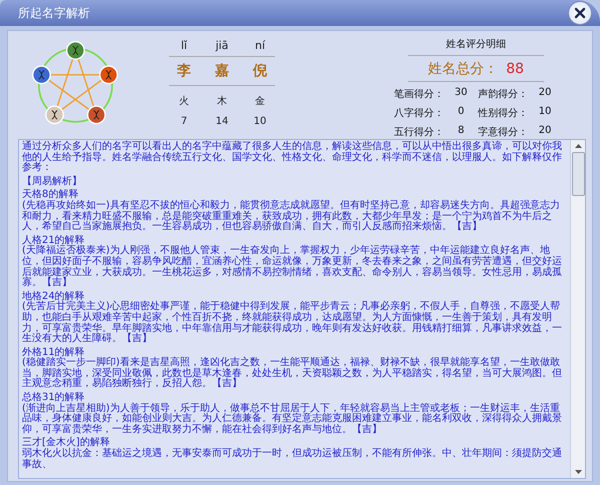 This screenshot has height=485, width=600. What do you see at coordinates (461, 93) in the screenshot?
I see `score-value: 30` at bounding box center [461, 93].